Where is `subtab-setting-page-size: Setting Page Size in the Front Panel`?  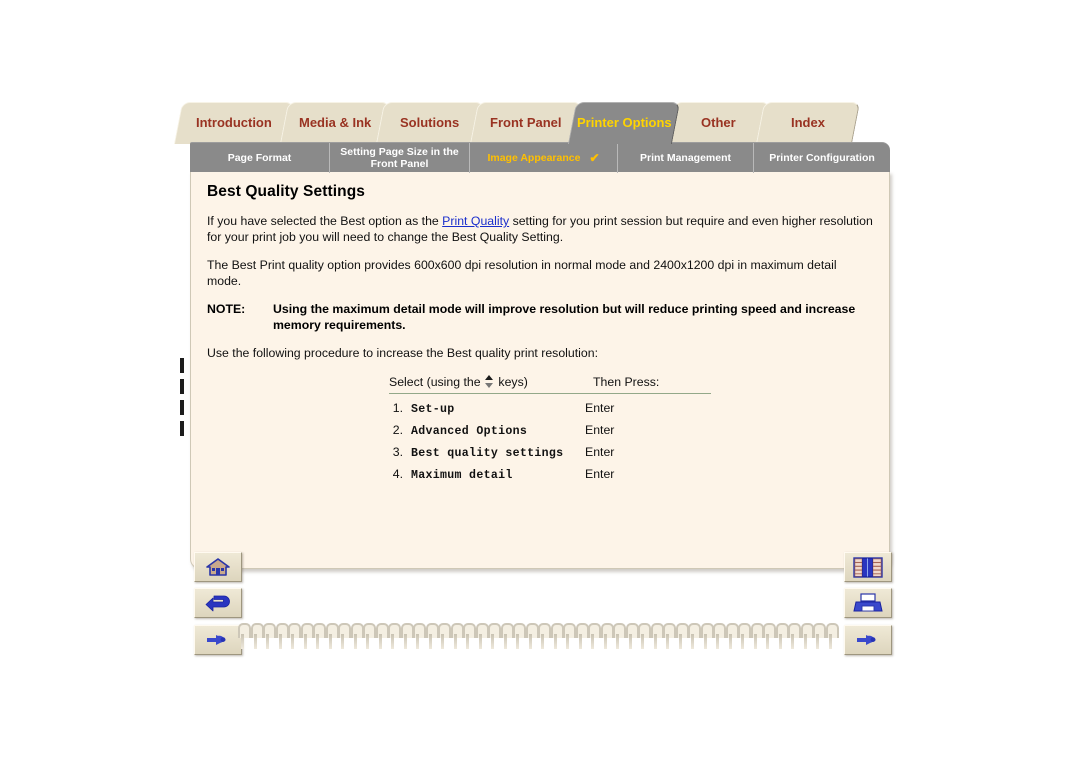 subtab-setting-page-size: Setting Page Size in the Front Panel is located at coordinates (400, 158).